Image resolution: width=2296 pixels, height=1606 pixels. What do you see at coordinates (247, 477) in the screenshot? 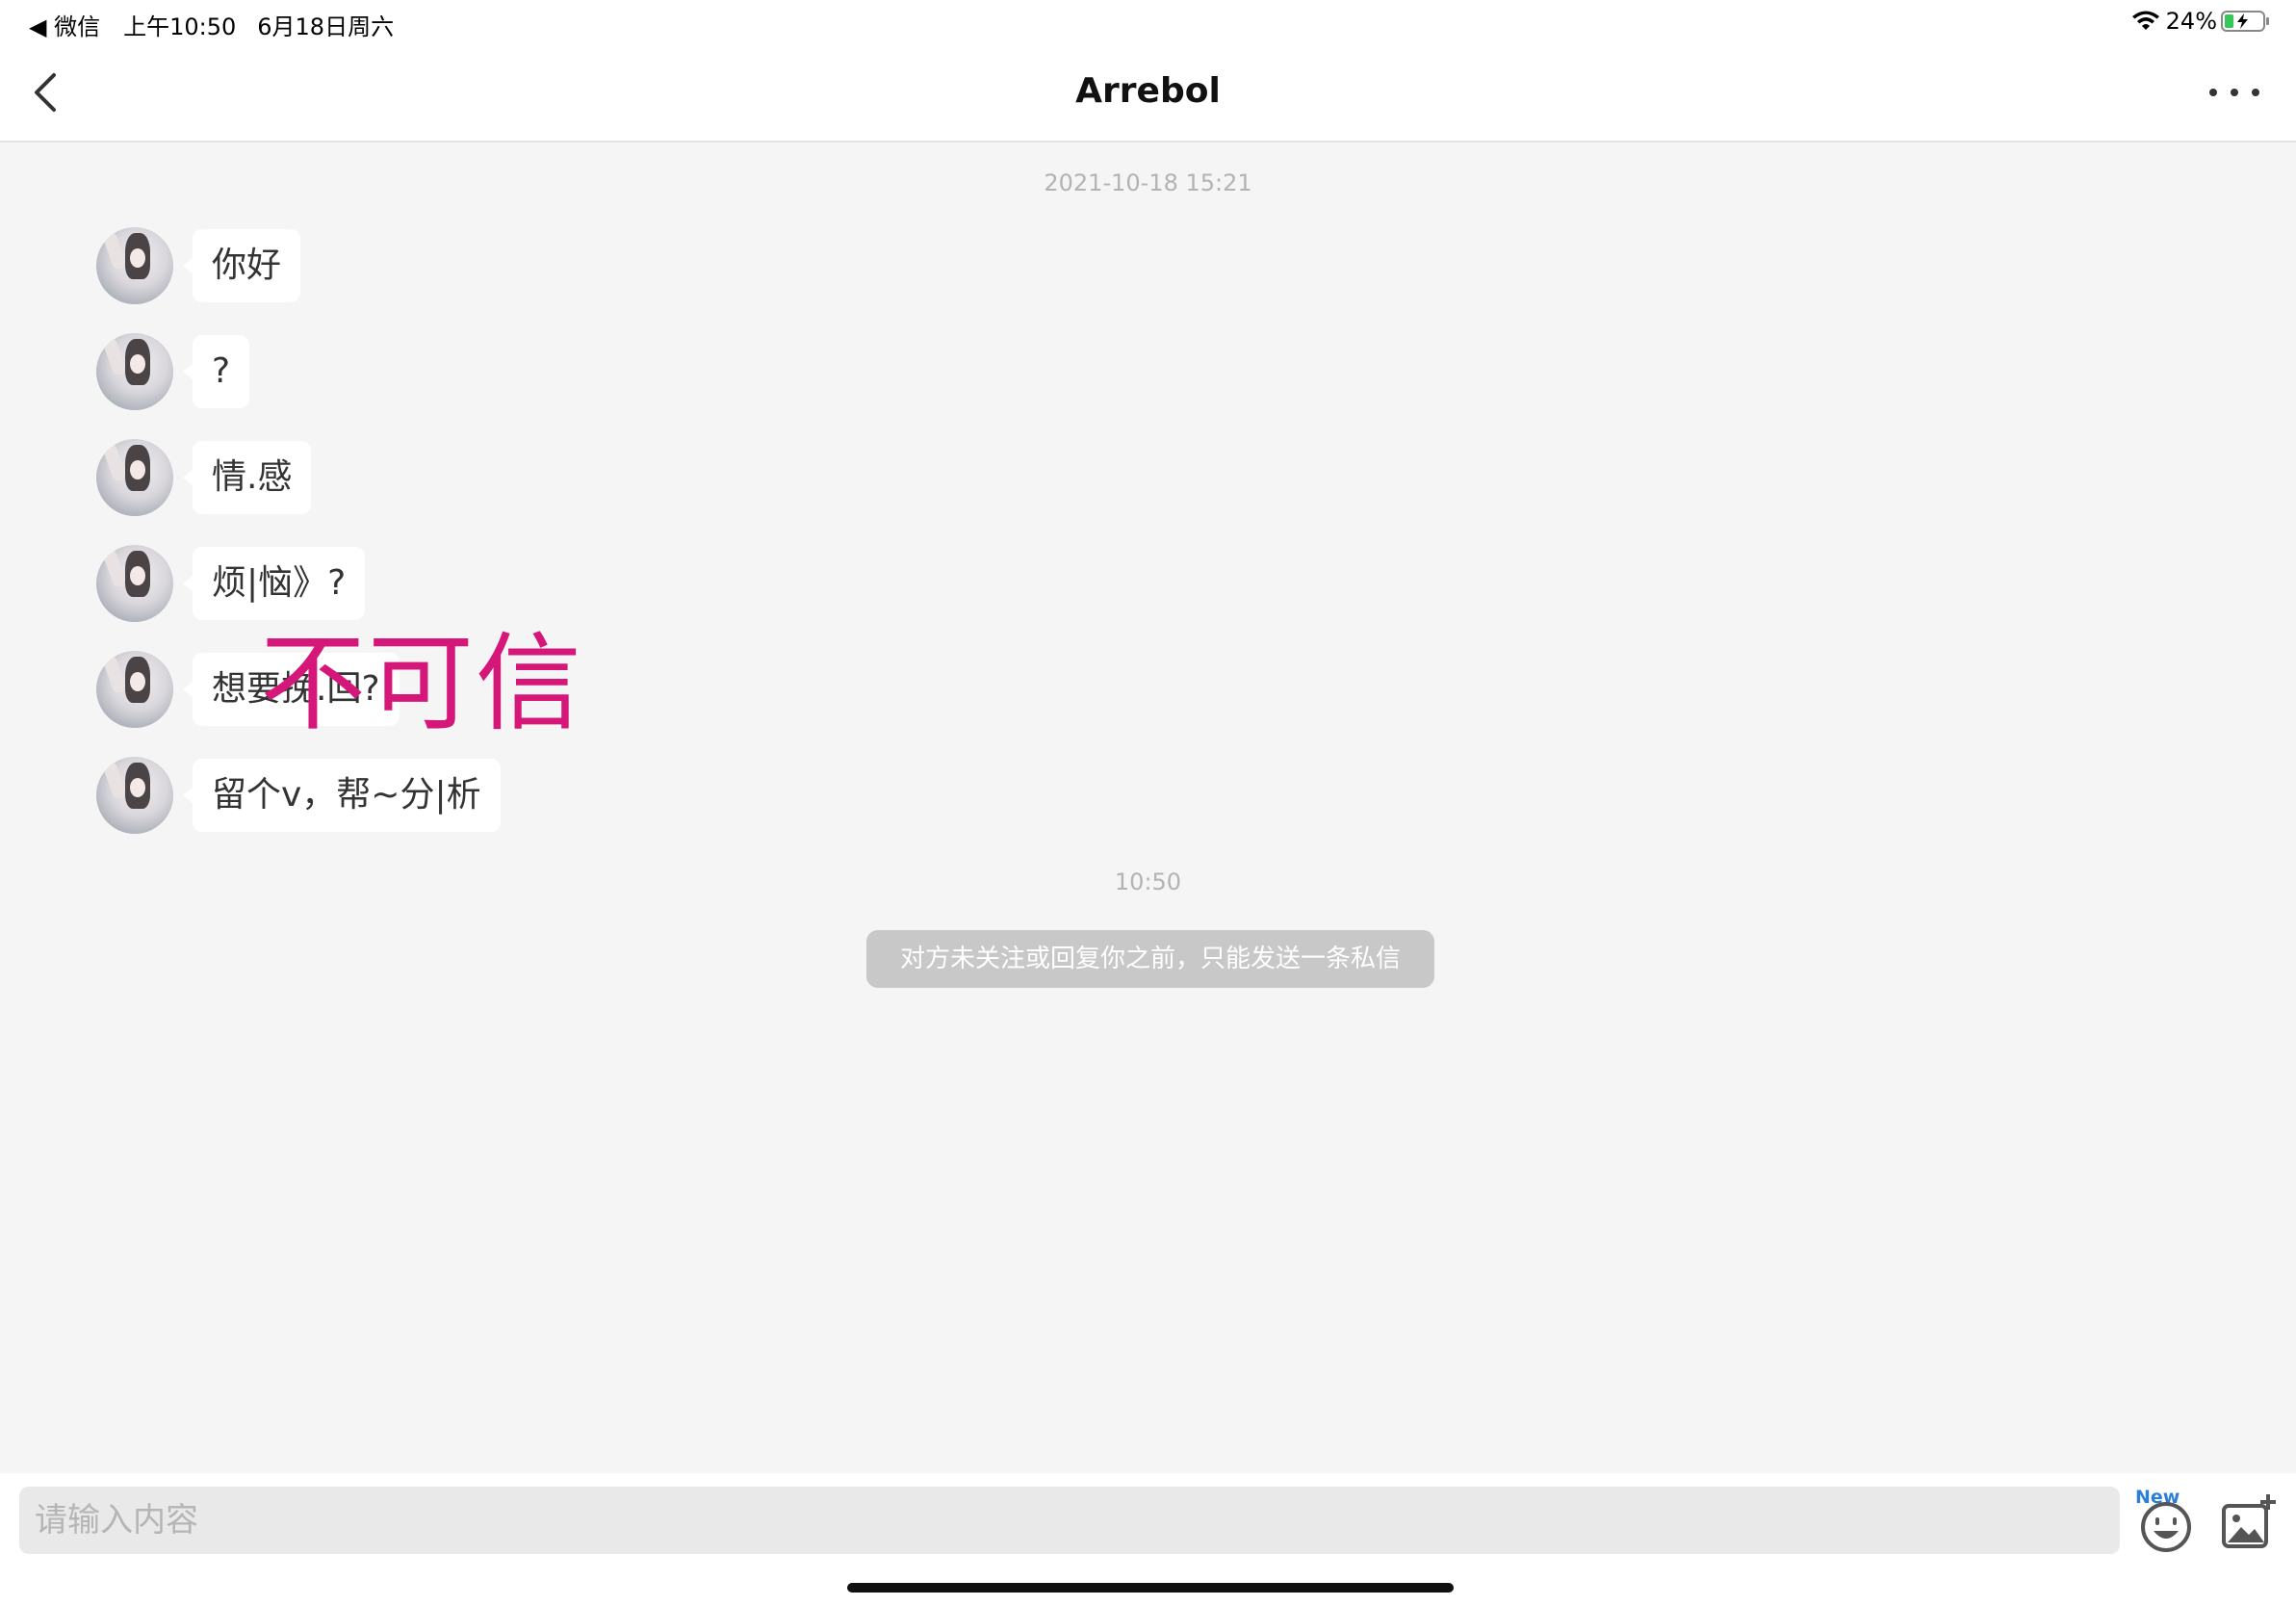
I see `message-bubble: 情.感` at bounding box center [247, 477].